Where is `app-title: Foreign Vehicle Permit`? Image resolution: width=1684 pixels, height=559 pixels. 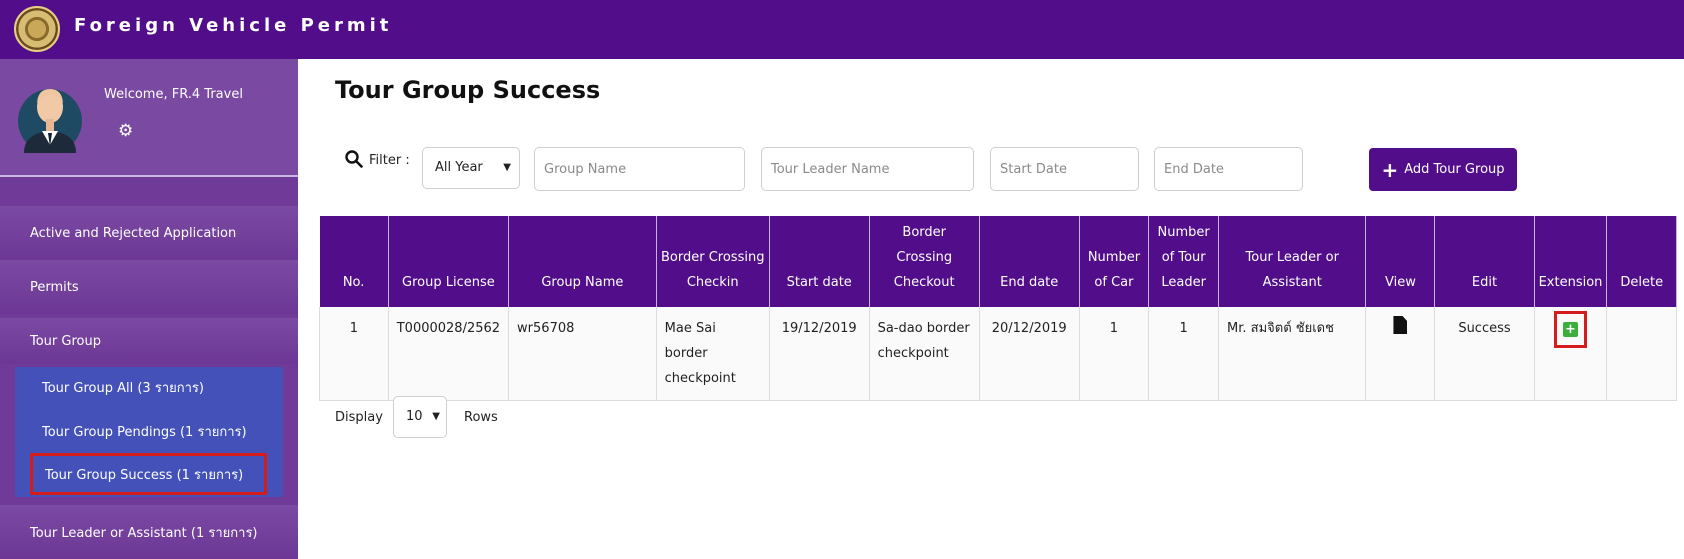
app-title: Foreign Vehicle Permit is located at coordinates (233, 25).